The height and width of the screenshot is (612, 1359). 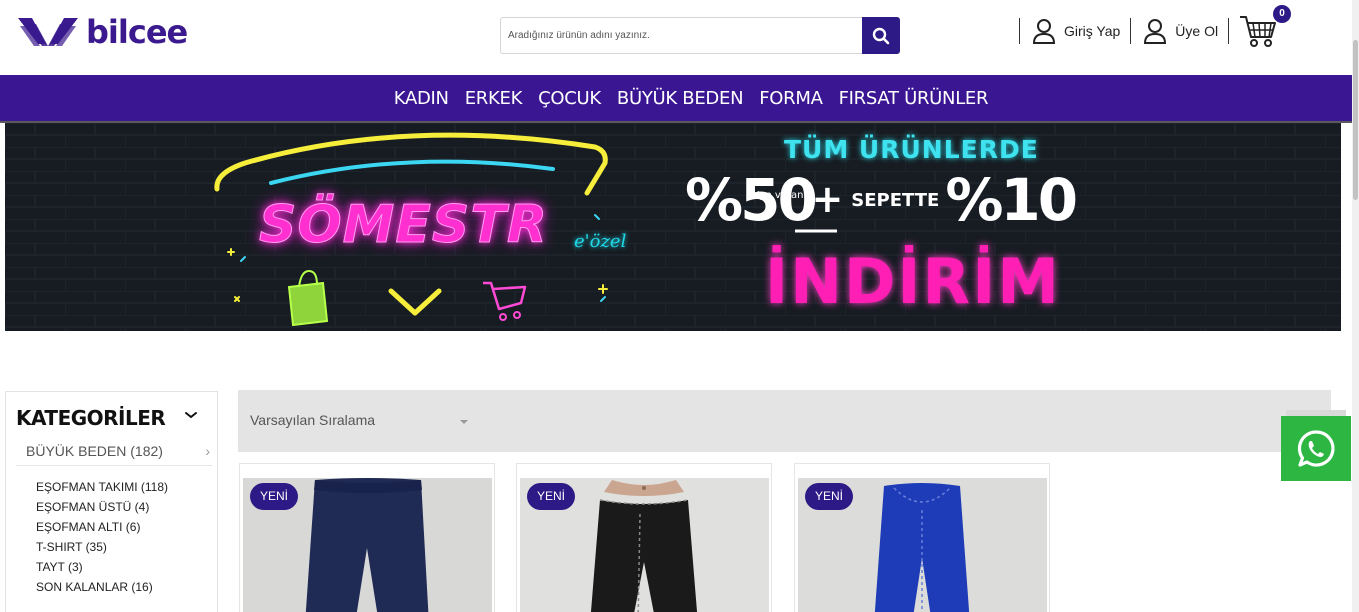 I want to click on sort-select: Varsayılan Sıralama, so click(x=312, y=420).